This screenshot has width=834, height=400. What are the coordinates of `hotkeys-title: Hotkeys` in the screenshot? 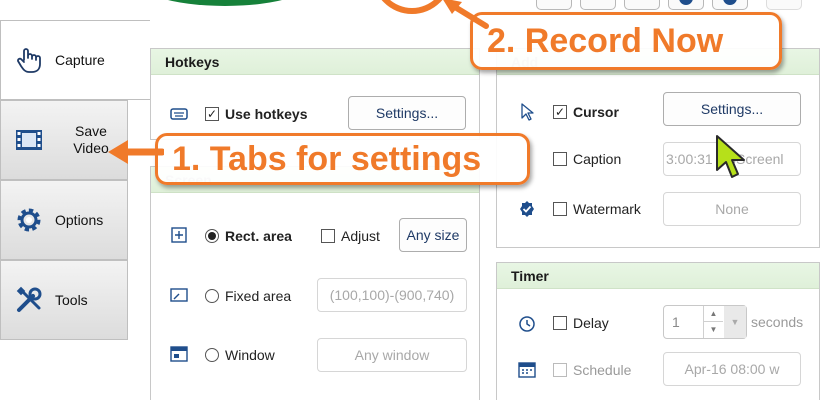 It's located at (315, 62).